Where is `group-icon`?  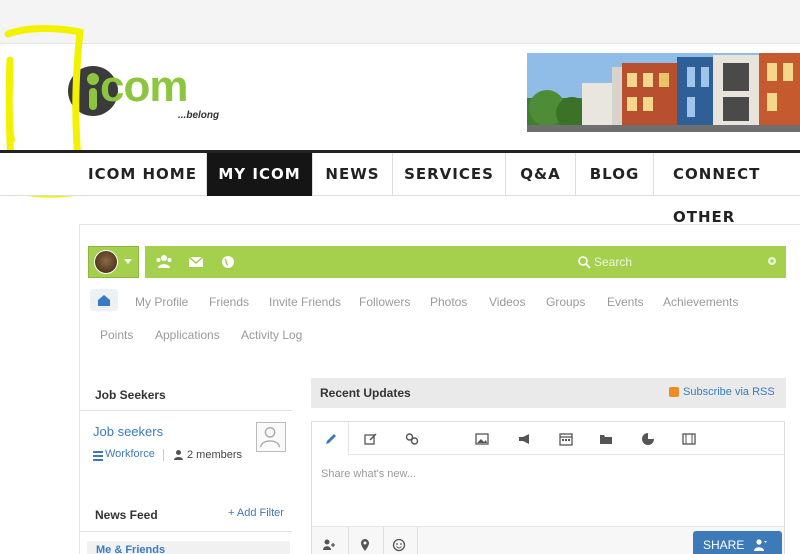 group-icon is located at coordinates (164, 262).